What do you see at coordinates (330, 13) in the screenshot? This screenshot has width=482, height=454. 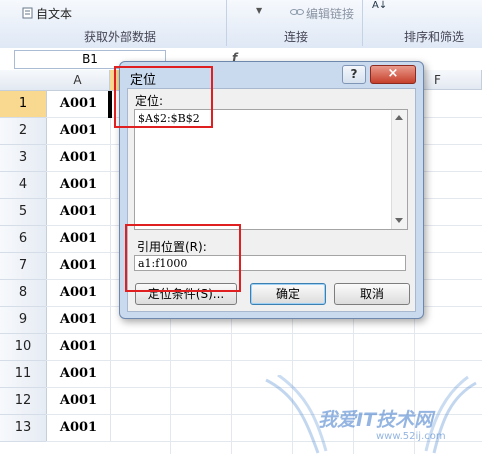 I see `edit-links-button: 编辑链接` at bounding box center [330, 13].